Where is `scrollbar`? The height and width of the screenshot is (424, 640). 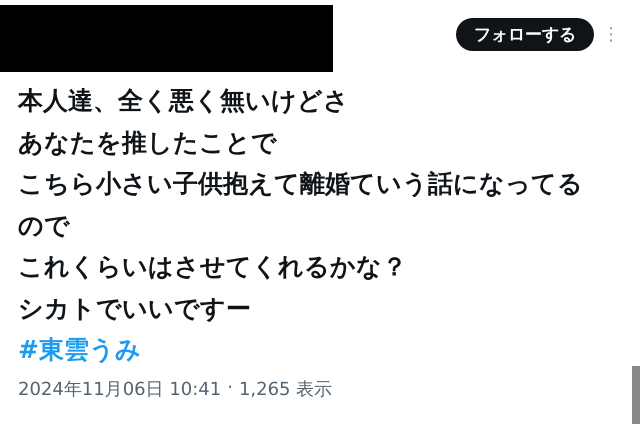 scrollbar is located at coordinates (636, 395).